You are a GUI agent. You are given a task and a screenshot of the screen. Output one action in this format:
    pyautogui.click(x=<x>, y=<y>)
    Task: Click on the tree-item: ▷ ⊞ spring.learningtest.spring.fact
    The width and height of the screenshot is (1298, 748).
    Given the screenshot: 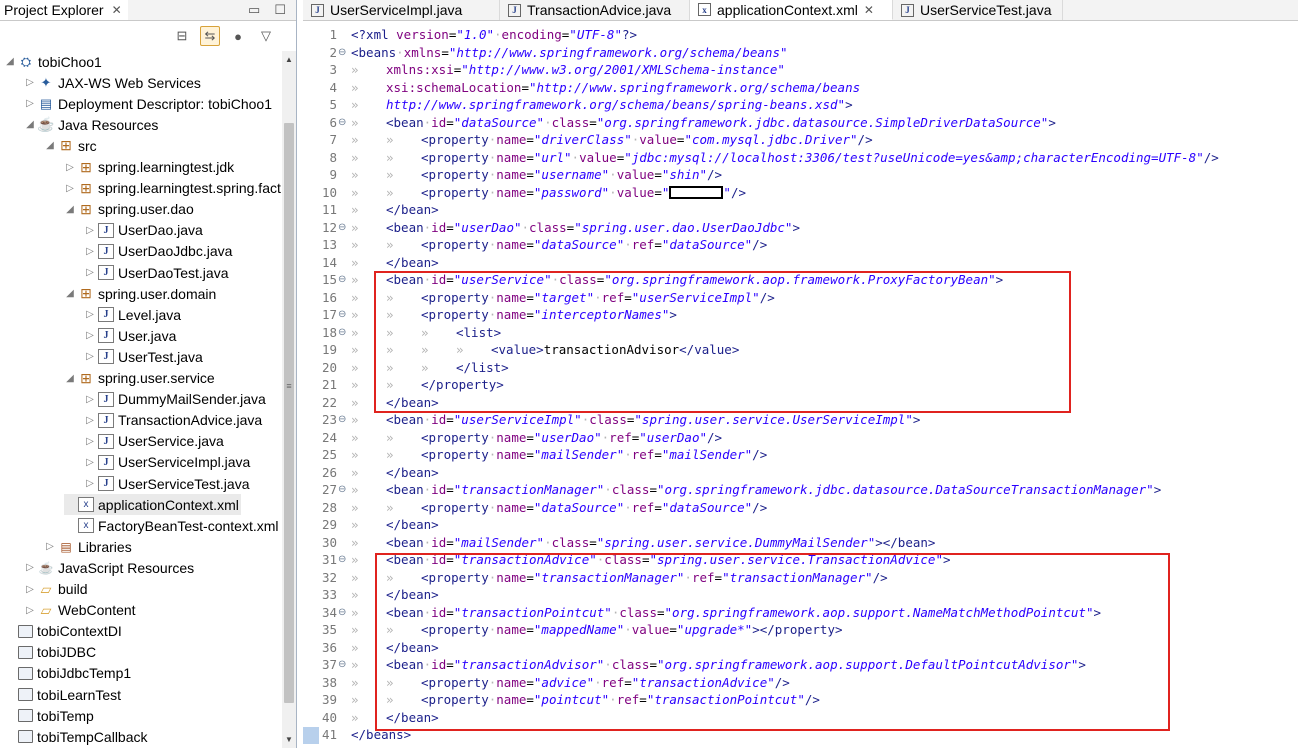 What is the action you would take?
    pyautogui.click(x=172, y=188)
    